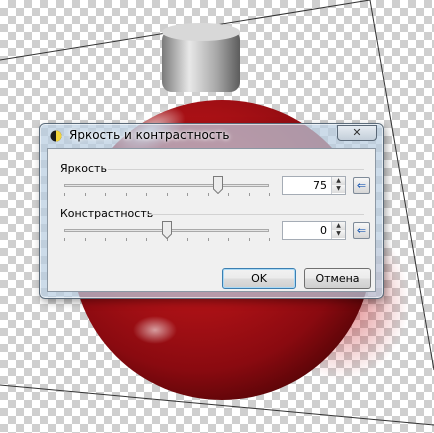 This screenshot has width=434, height=433. I want to click on brightness-value: 75, so click(320, 185).